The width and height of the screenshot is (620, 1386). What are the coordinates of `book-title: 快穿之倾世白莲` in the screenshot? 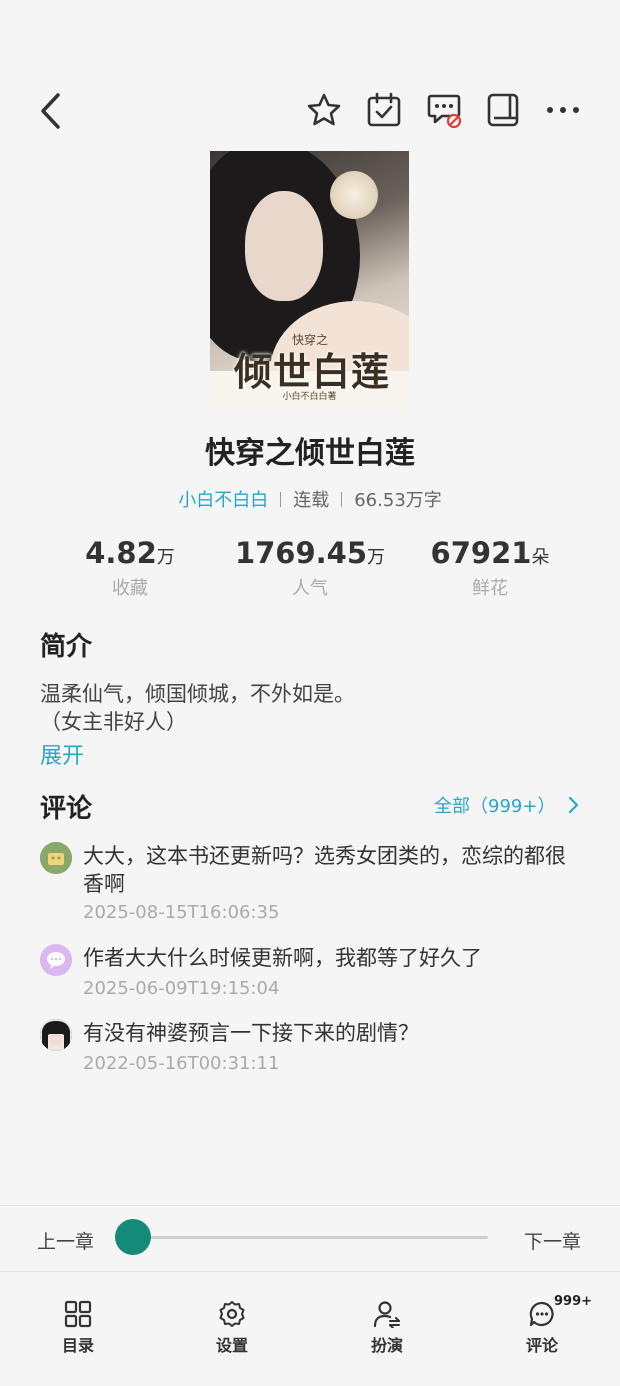 It's located at (310, 453).